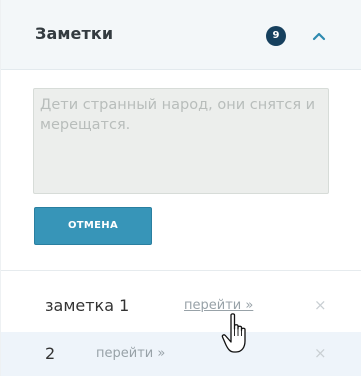 The height and width of the screenshot is (376, 361). I want to click on note-title: 2, so click(50, 353).